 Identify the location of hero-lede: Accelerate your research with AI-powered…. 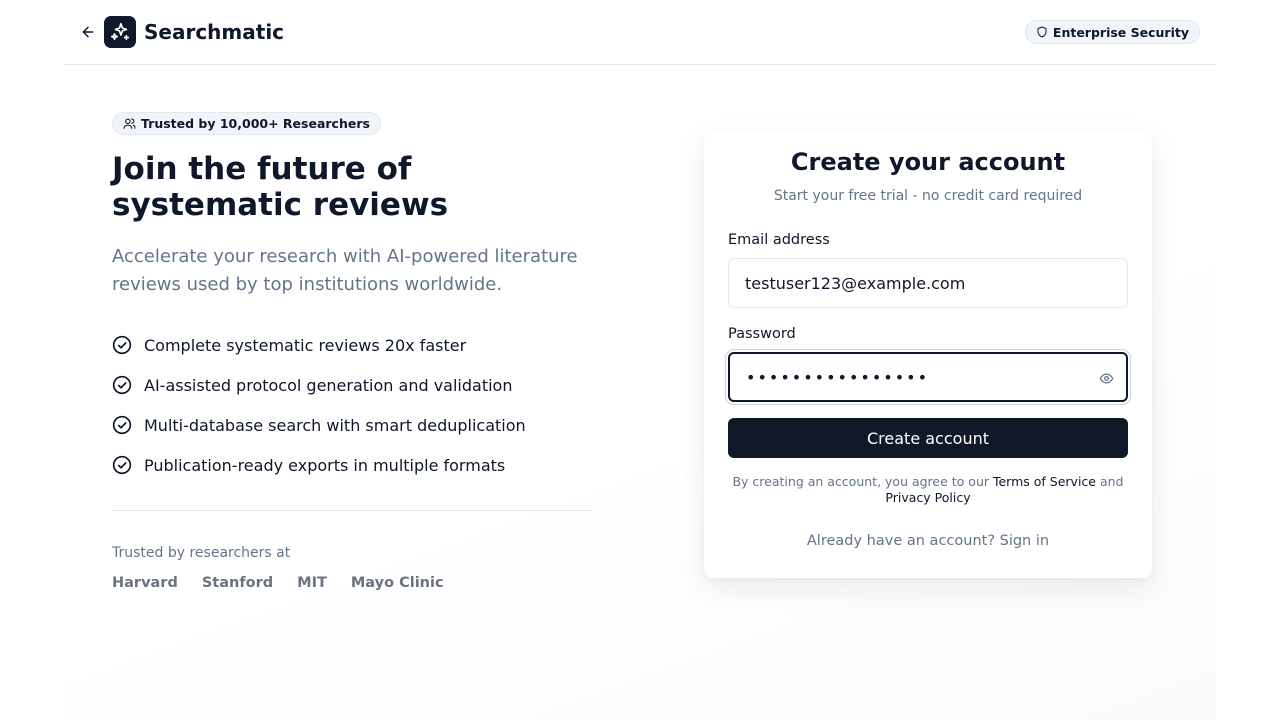
(345, 270).